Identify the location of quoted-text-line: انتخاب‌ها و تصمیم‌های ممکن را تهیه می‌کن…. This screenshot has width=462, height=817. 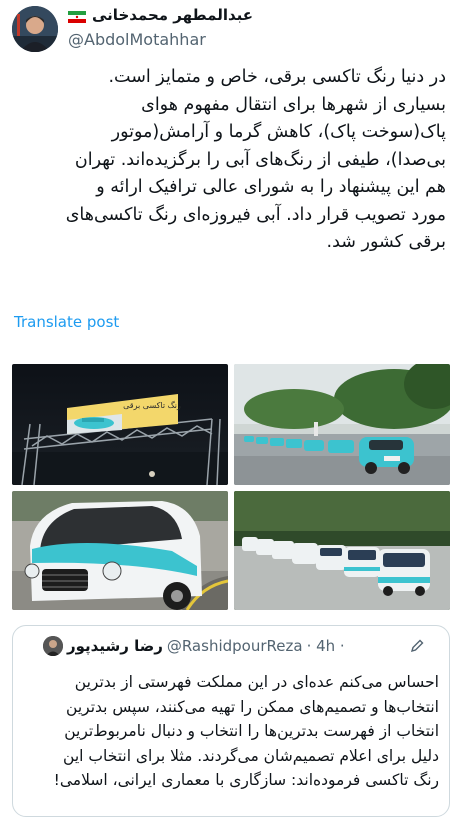
(252, 706).